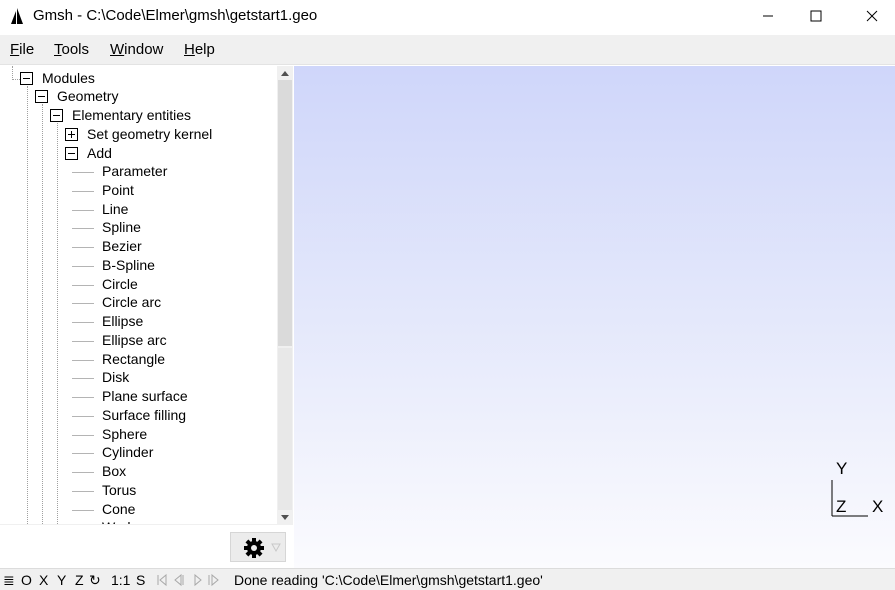  What do you see at coordinates (213, 580) in the screenshot?
I see `next-frame-icon` at bounding box center [213, 580].